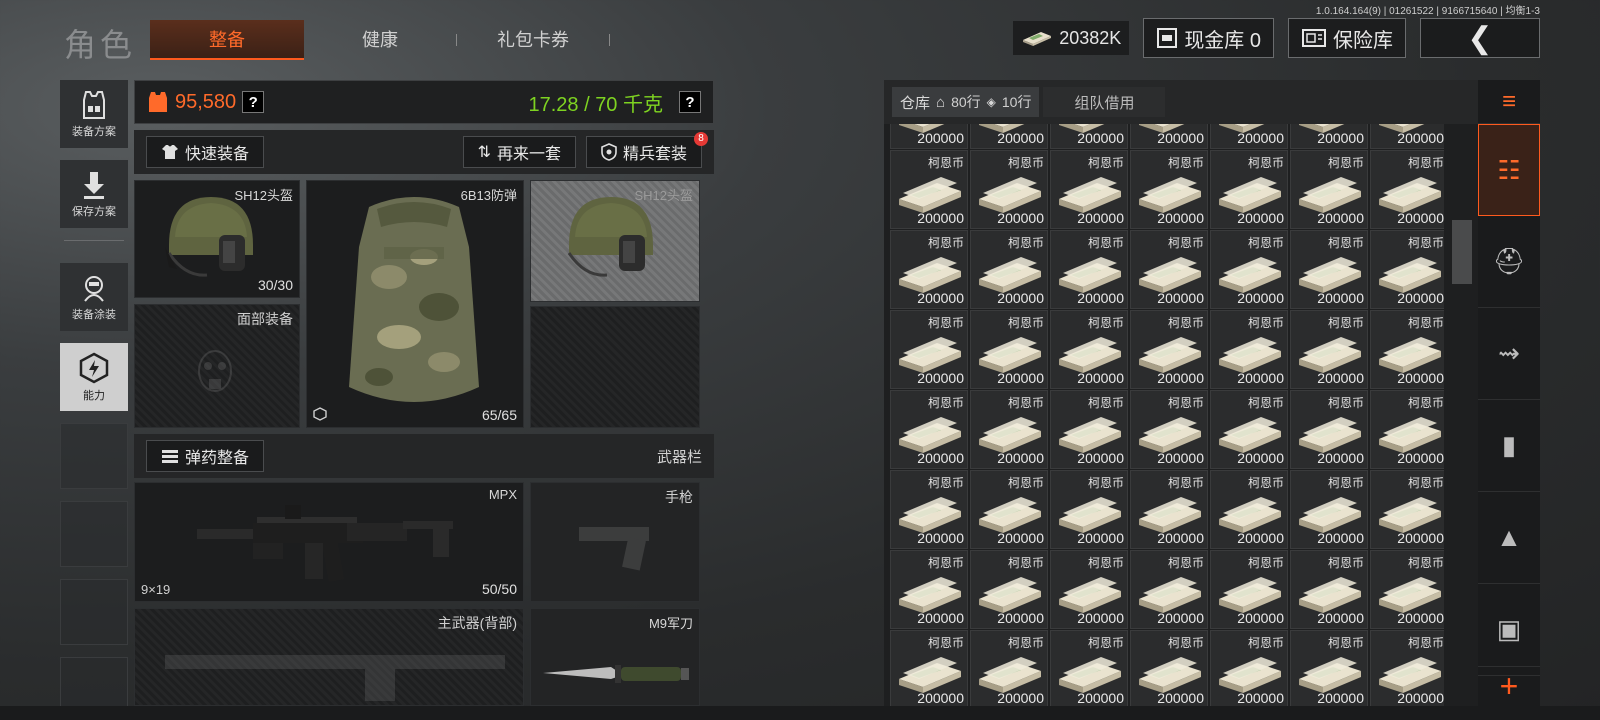 This screenshot has height=720, width=1600. What do you see at coordinates (533, 40) in the screenshot?
I see `tab-gifts: 礼包卡券` at bounding box center [533, 40].